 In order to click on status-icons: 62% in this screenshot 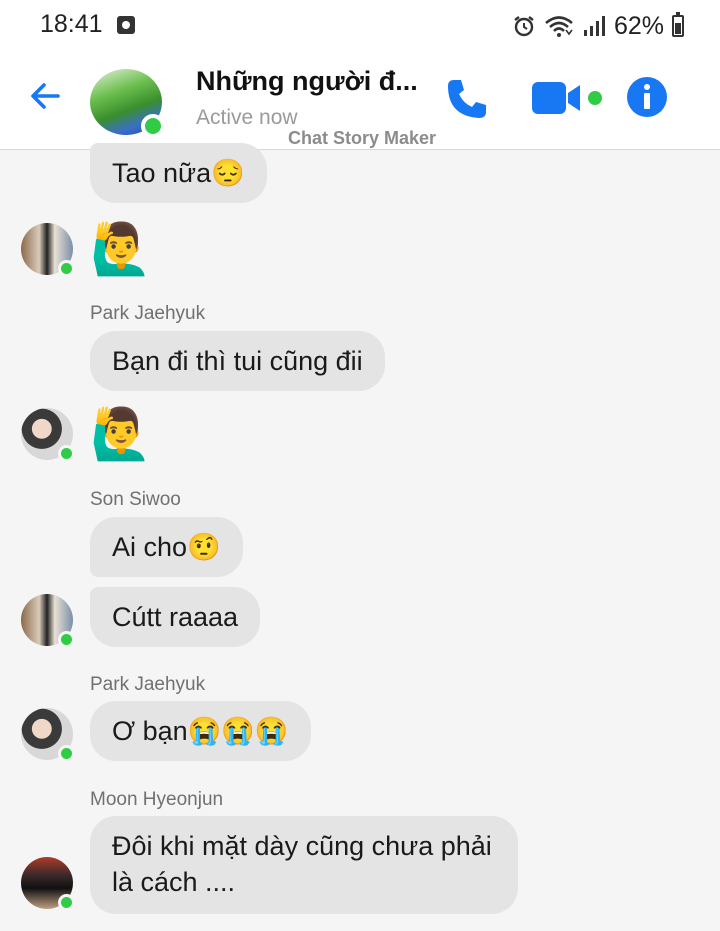, I will do `click(598, 26)`.